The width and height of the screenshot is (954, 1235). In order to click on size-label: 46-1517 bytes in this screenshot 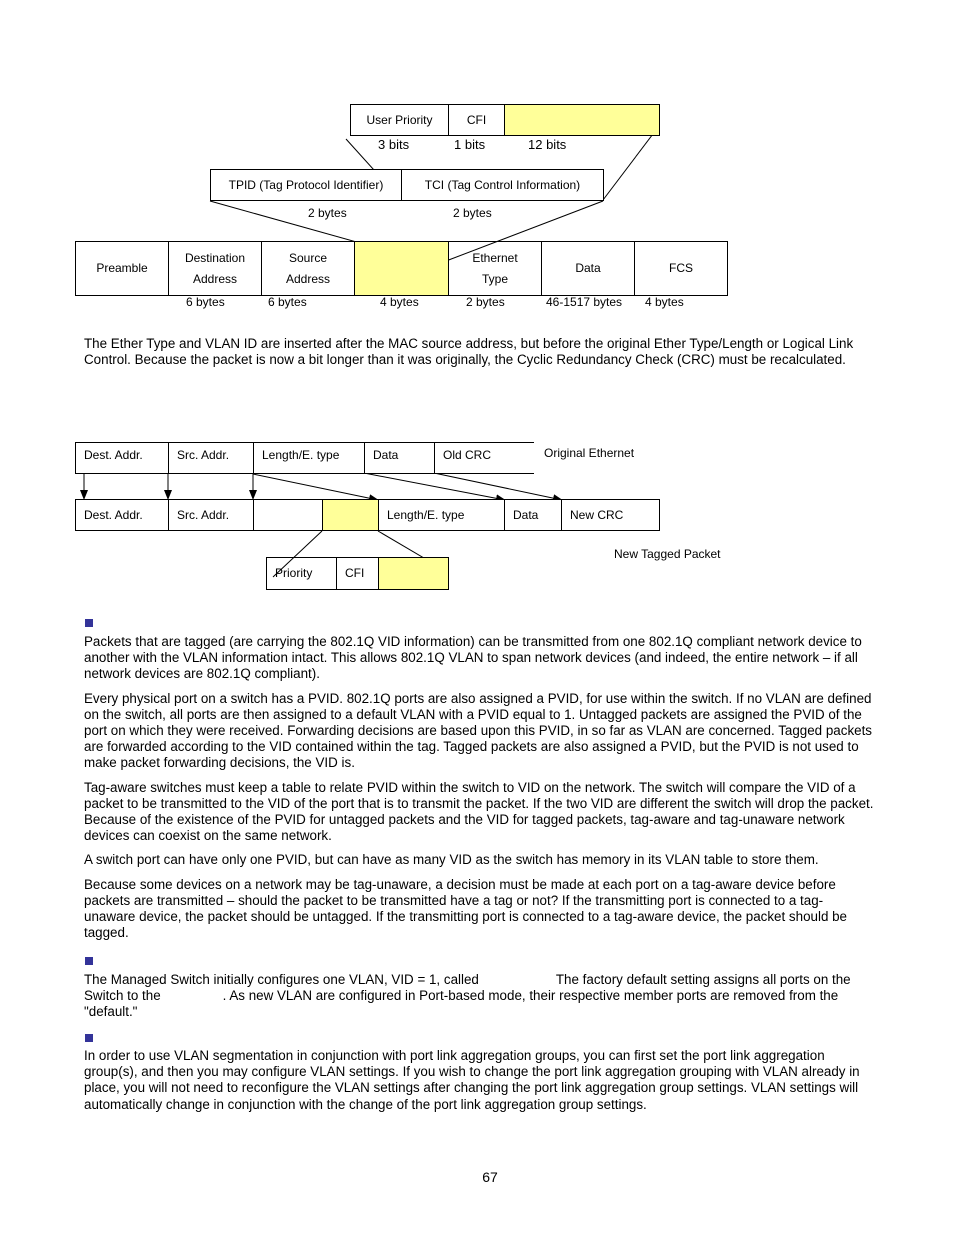, I will do `click(584, 302)`.